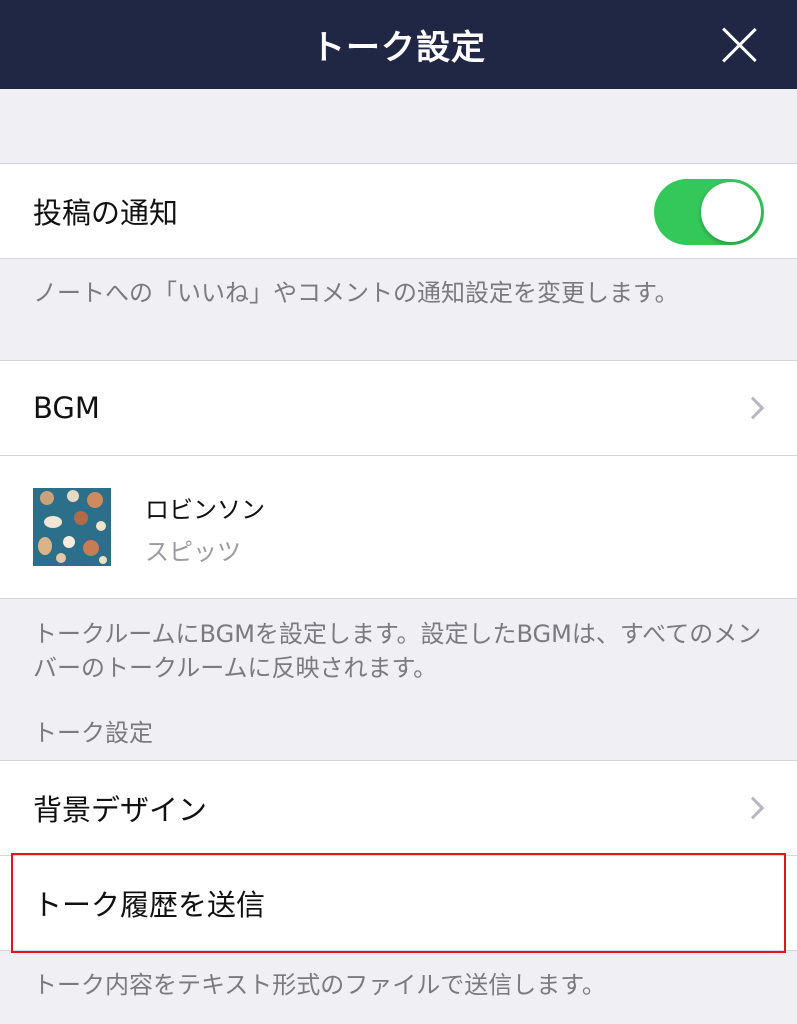 The height and width of the screenshot is (1024, 797). I want to click on bgm-label: BGM, so click(66, 408).